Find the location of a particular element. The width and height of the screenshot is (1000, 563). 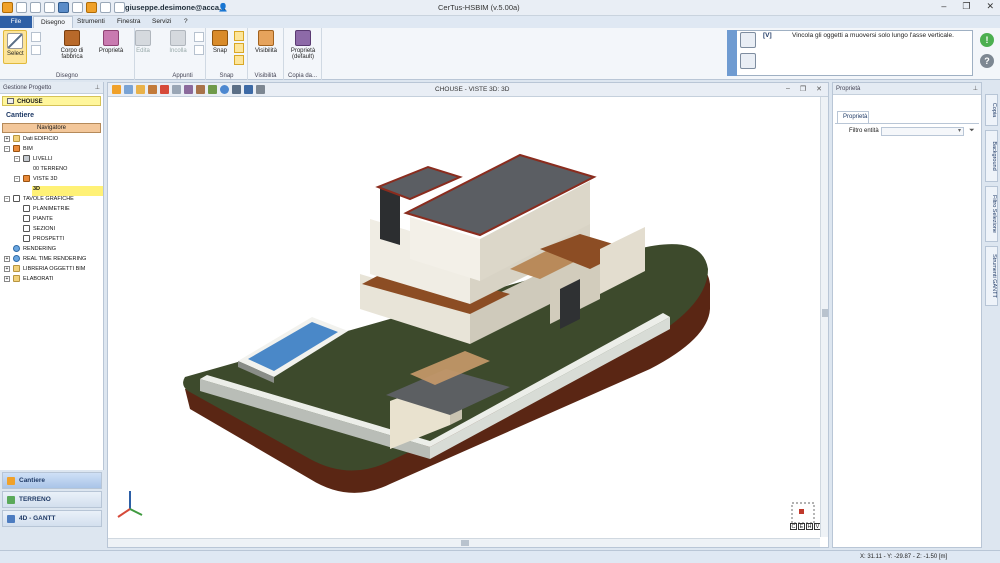

side-tab-background: Background is located at coordinates (991, 156).